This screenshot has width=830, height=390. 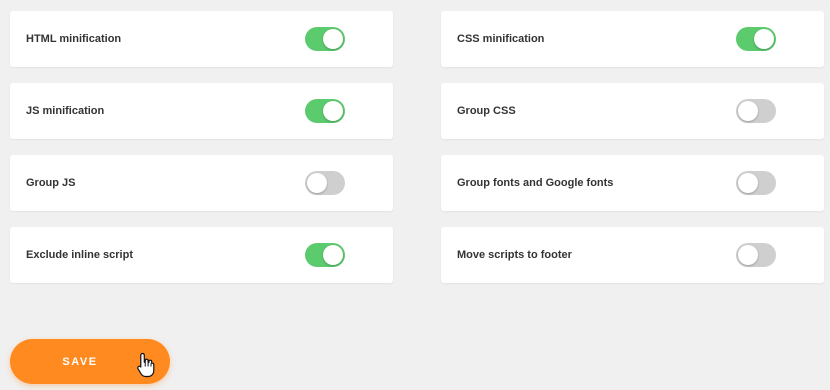 I want to click on exclude-inline-script-toggle, so click(x=325, y=255).